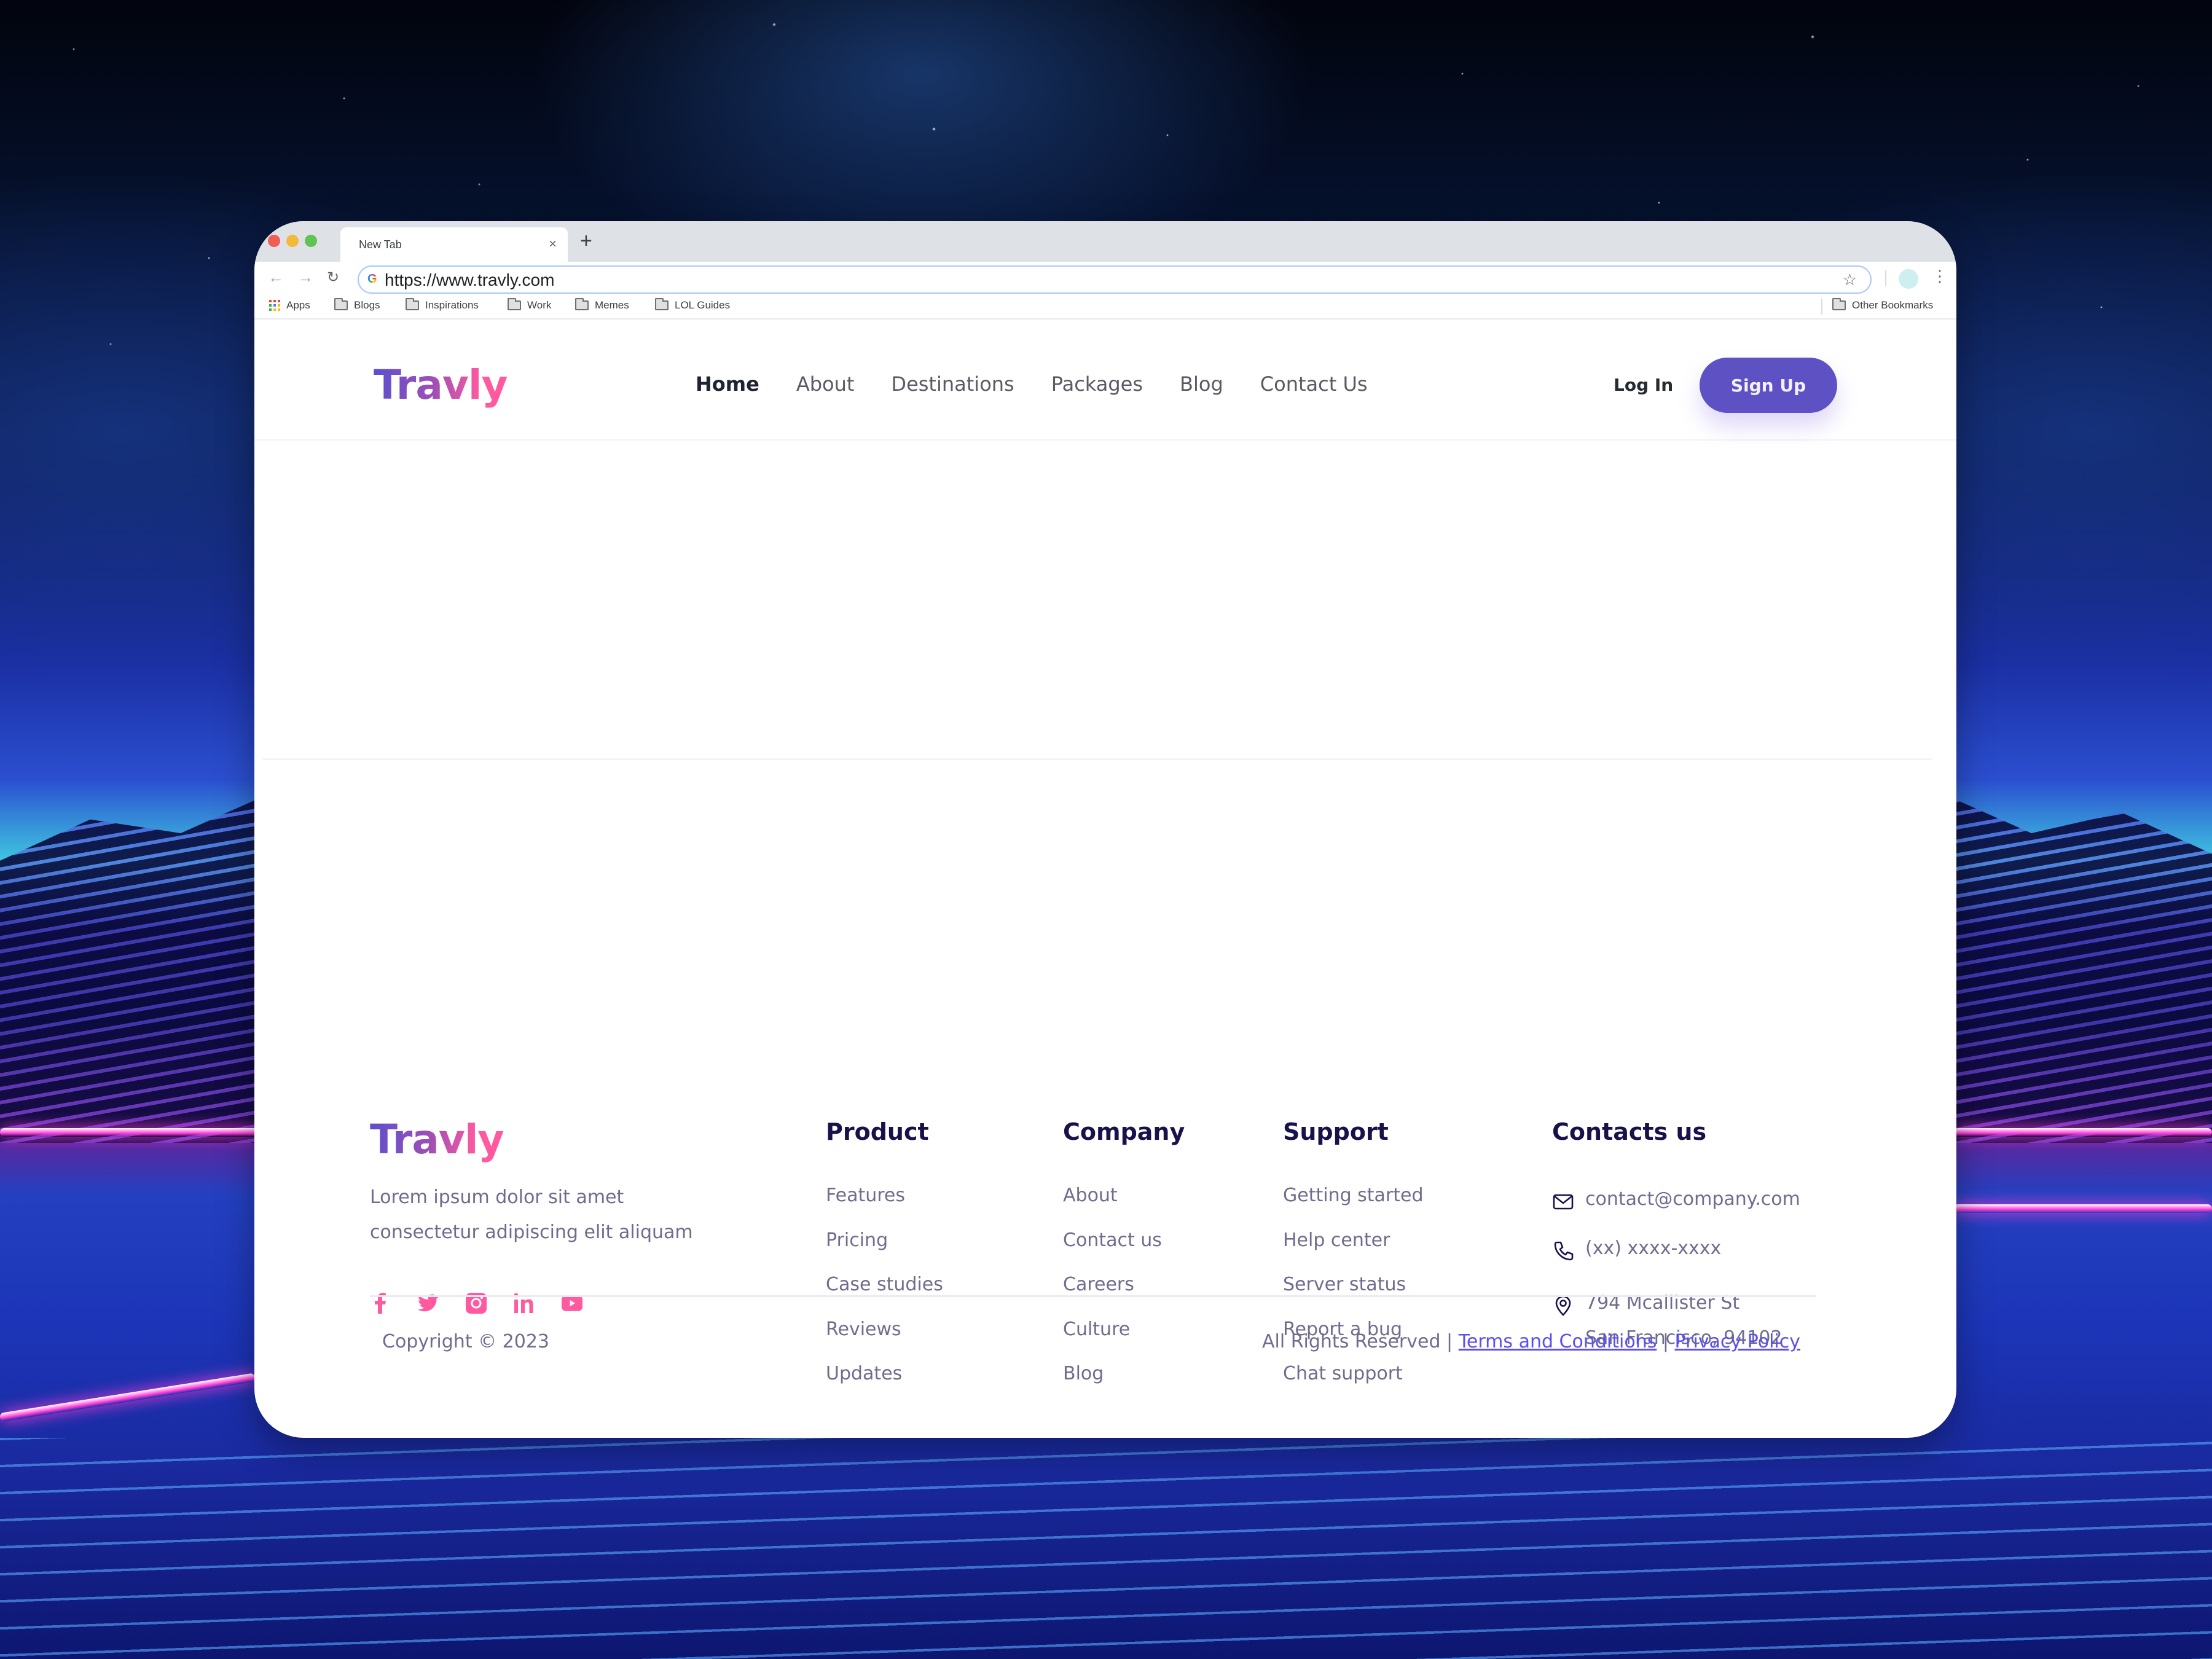 This screenshot has width=2212, height=1659. I want to click on rights-text: All Rights Reserved |, so click(1357, 1341).